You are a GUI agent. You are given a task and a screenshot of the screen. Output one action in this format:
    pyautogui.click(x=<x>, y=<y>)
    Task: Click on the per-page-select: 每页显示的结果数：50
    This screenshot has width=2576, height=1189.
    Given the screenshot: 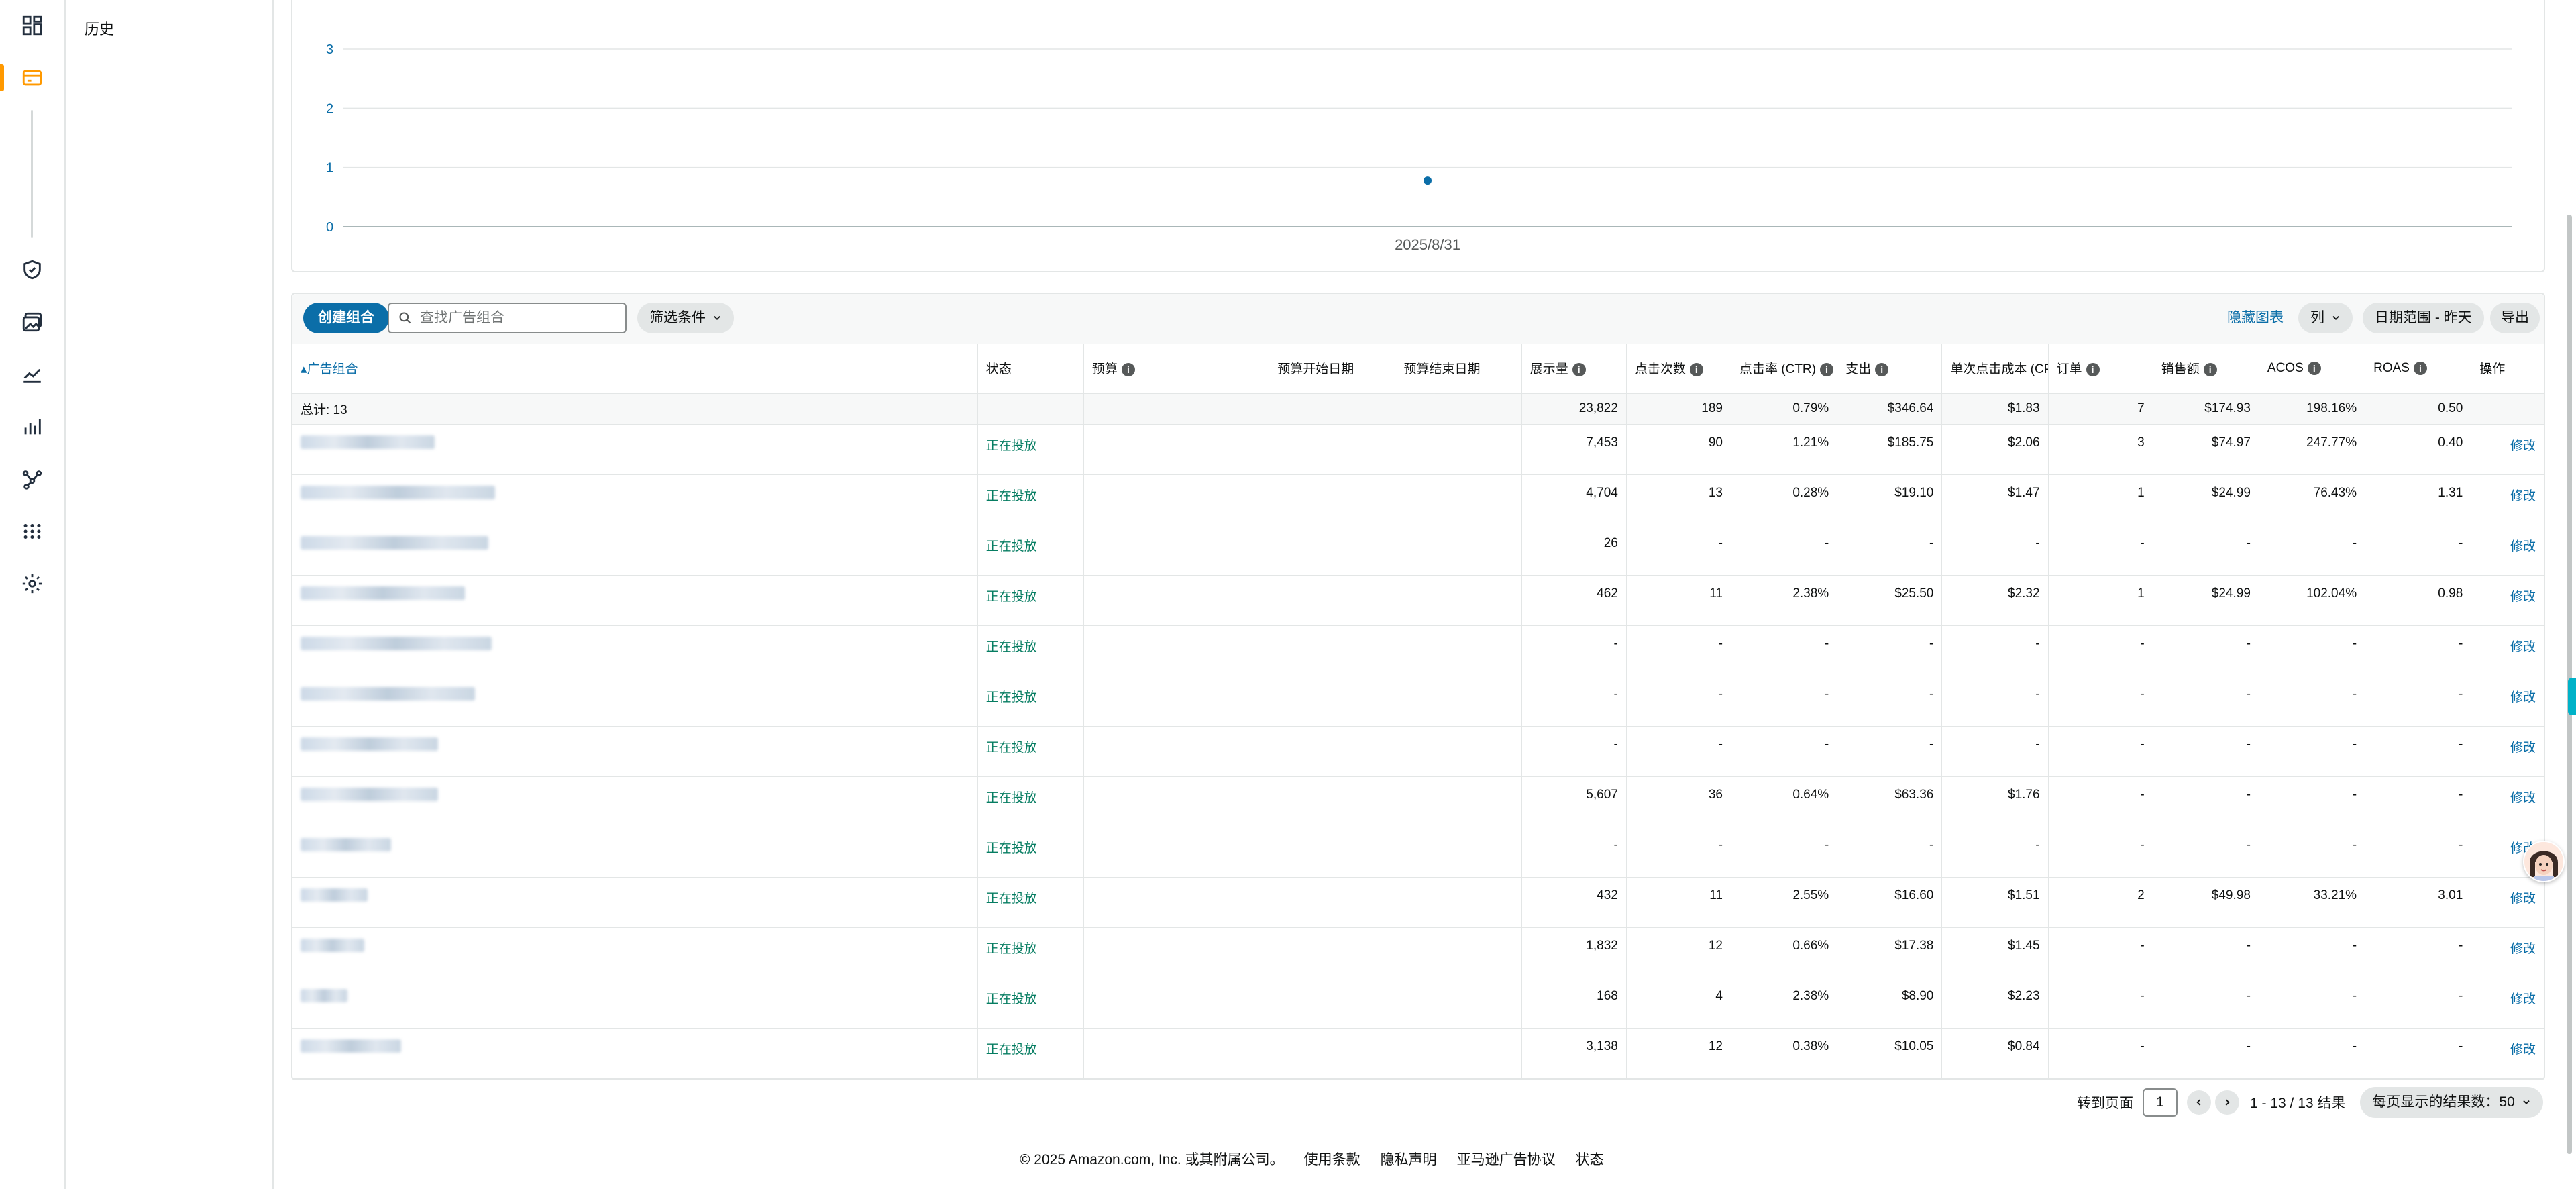 What is the action you would take?
    pyautogui.click(x=2451, y=1102)
    